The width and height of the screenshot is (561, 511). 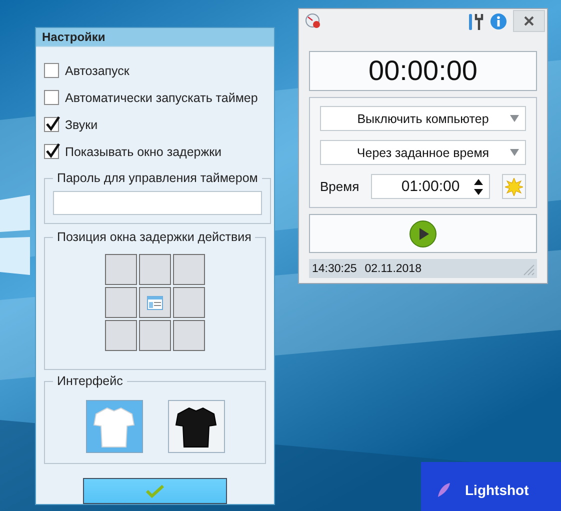 I want to click on group-title: Интерфейс, so click(x=90, y=381).